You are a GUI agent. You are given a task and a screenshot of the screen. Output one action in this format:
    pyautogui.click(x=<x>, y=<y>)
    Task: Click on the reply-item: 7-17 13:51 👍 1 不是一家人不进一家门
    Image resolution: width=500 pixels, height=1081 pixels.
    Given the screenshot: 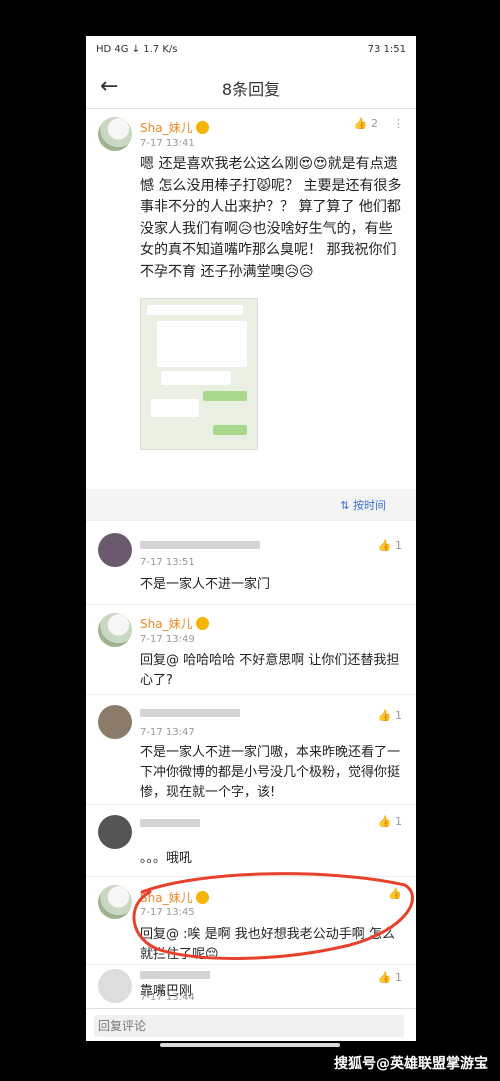 What is the action you would take?
    pyautogui.click(x=251, y=562)
    